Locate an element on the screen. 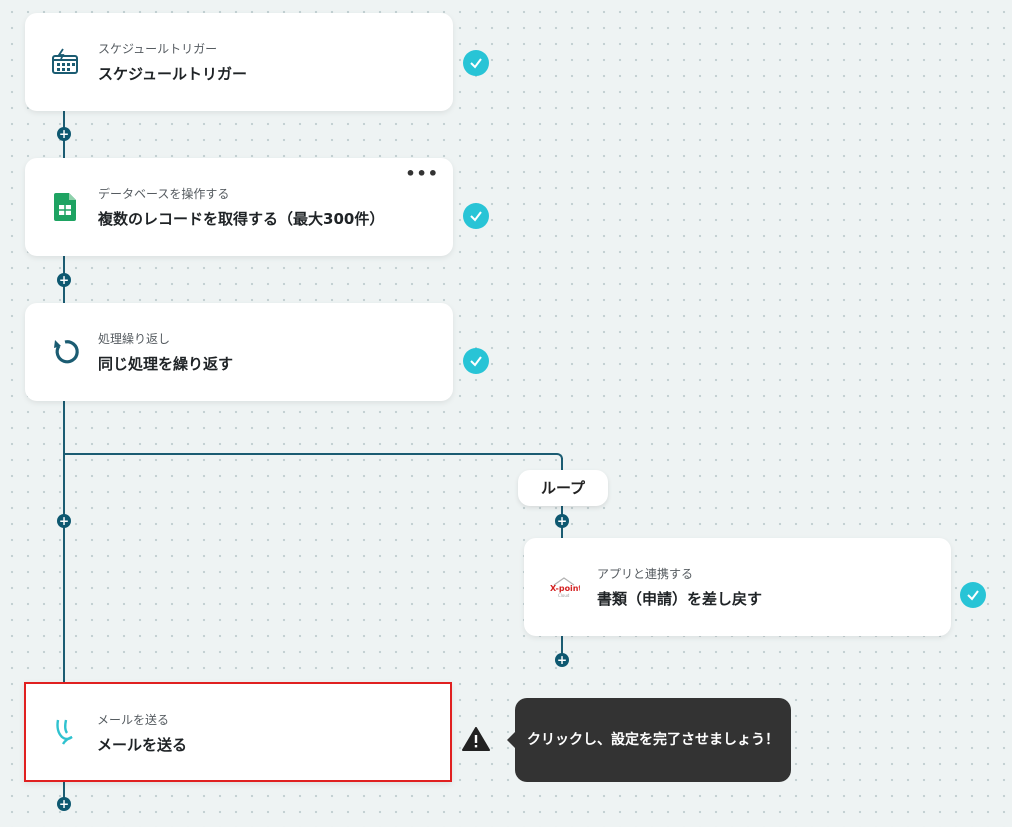 This screenshot has height=827, width=1012. loop-arrow-icon is located at coordinates (65, 352).